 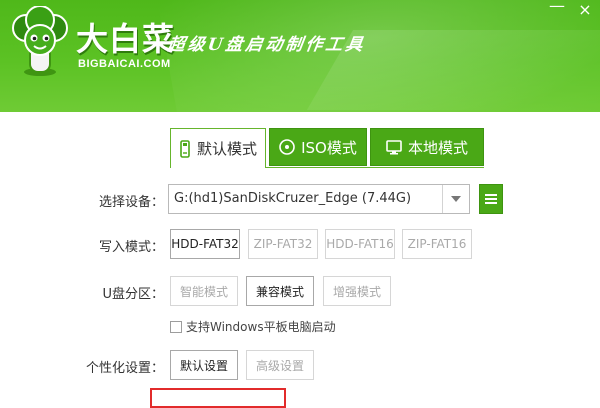 What do you see at coordinates (218, 398) in the screenshot?
I see `start-button-highlighted` at bounding box center [218, 398].